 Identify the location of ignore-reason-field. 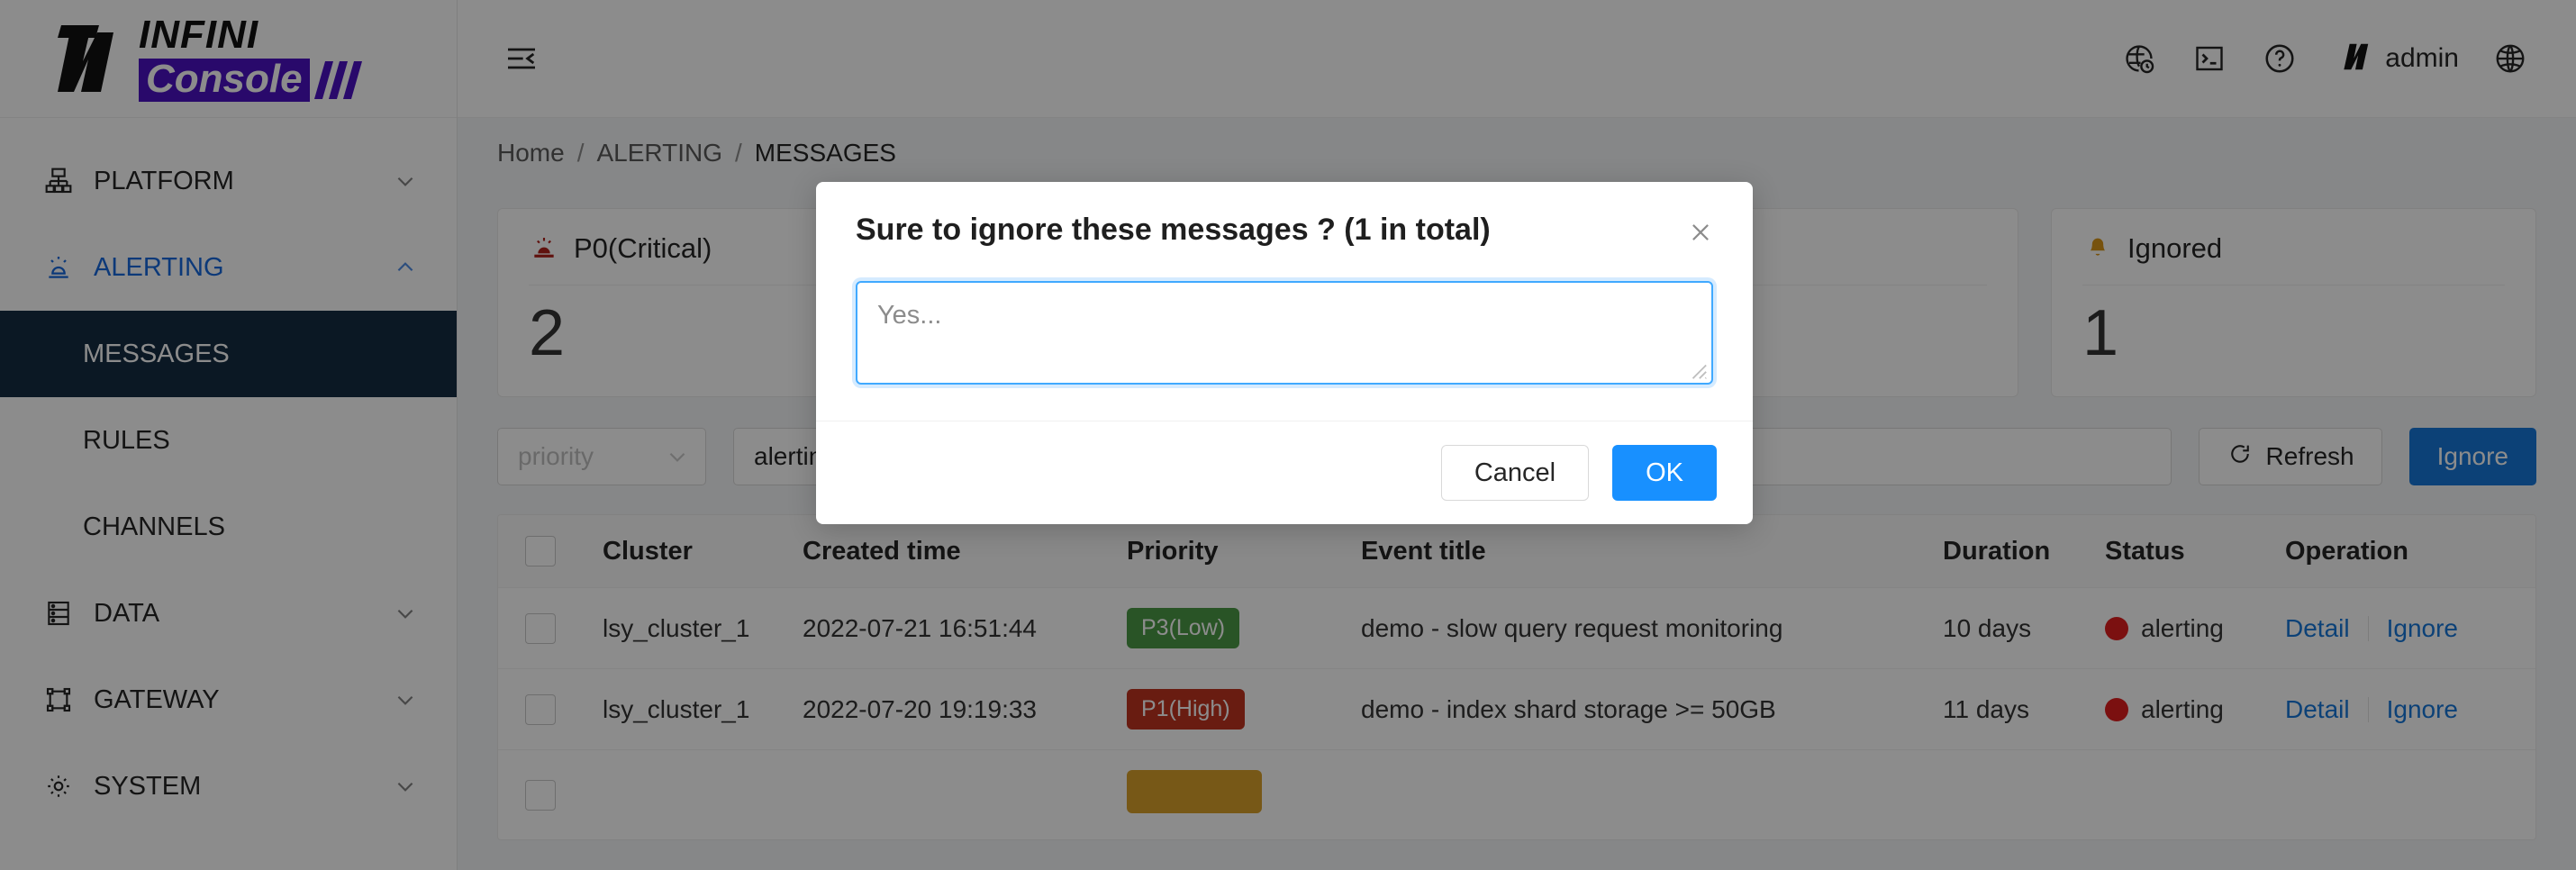
(1285, 333).